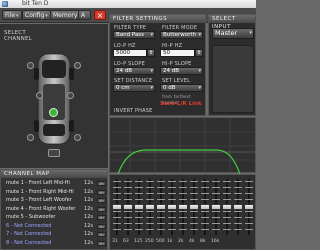  I want to click on channel-map-row-name: mute 5 - Subwoofer, so click(31, 217).